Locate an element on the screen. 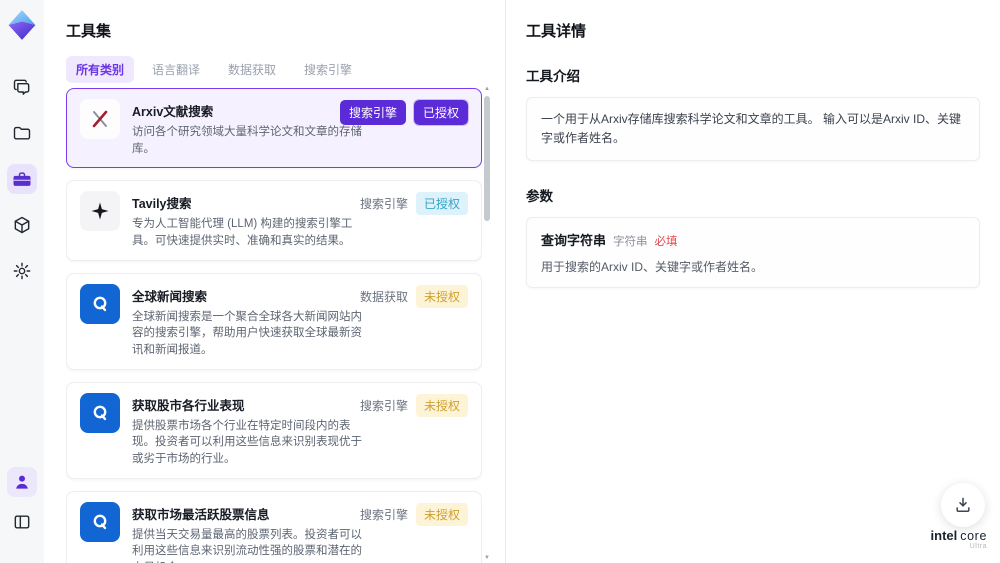  user-icon is located at coordinates (22, 482).